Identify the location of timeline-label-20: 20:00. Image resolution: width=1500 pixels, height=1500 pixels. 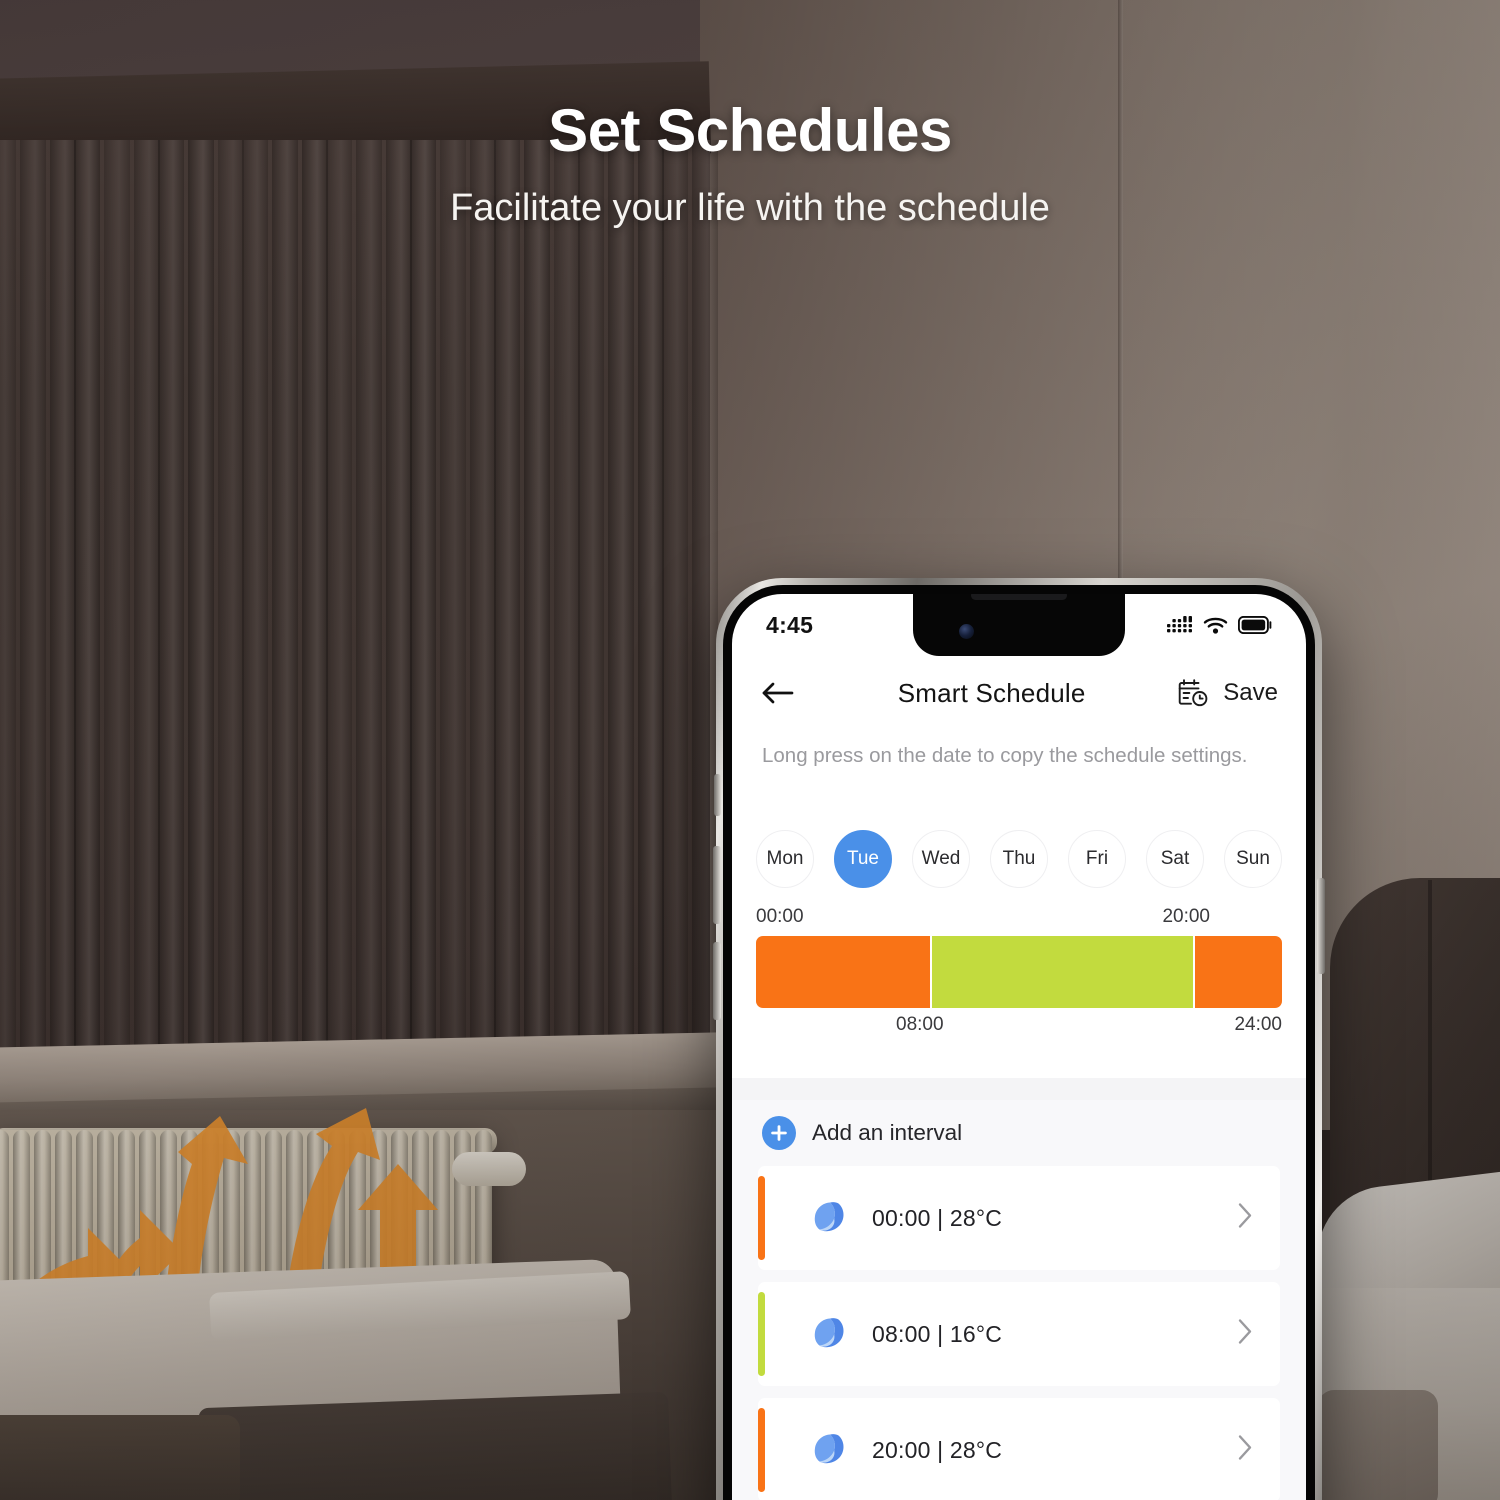
(1186, 916).